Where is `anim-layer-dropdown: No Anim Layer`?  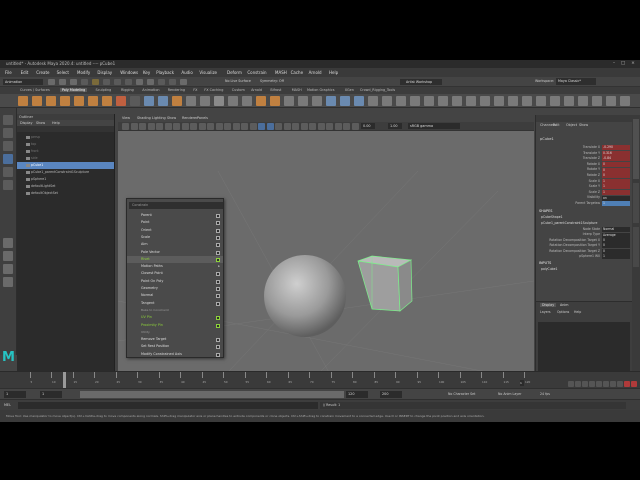 anim-layer-dropdown: No Anim Layer is located at coordinates (509, 394).